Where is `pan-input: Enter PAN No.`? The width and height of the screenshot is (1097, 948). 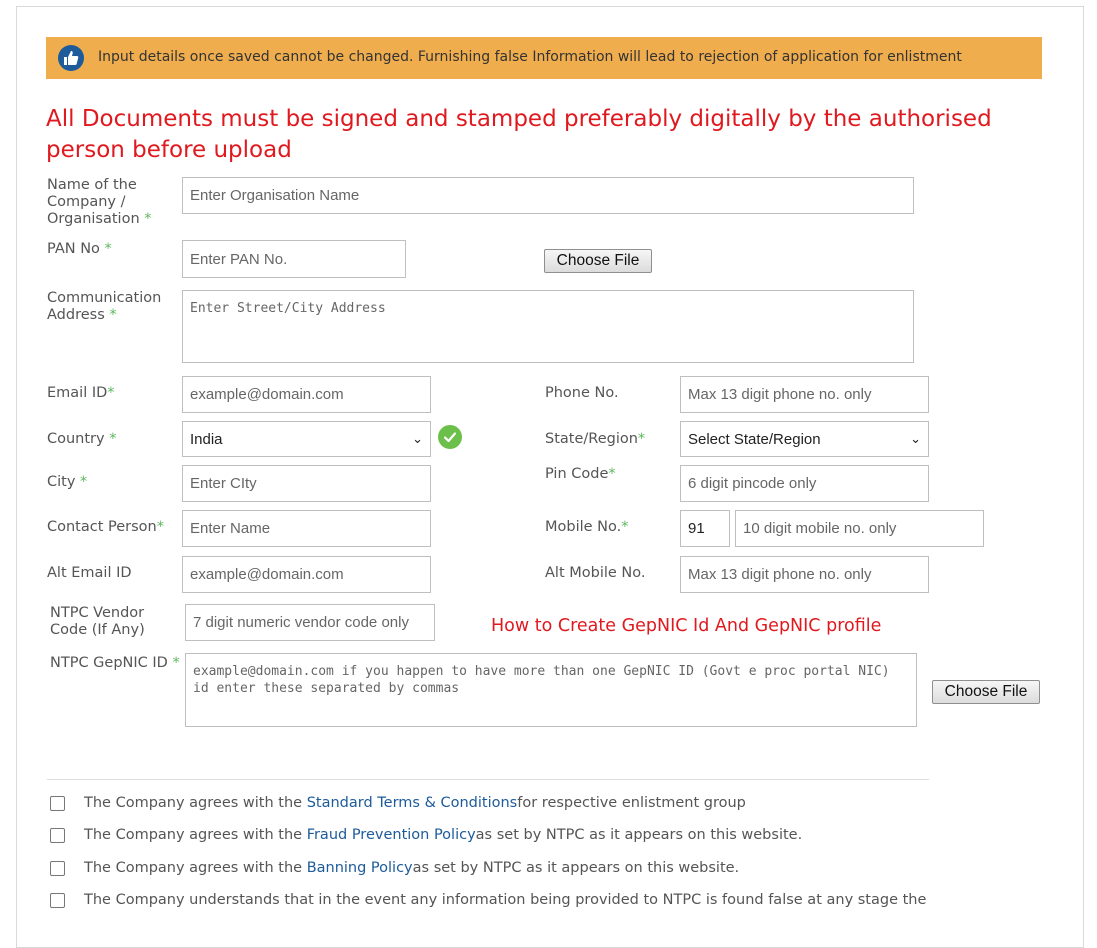
pan-input: Enter PAN No. is located at coordinates (294, 259).